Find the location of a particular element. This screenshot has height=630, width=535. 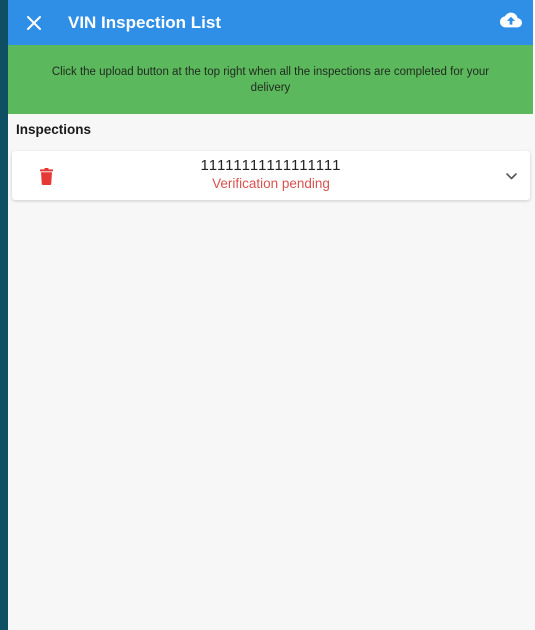

delete-button is located at coordinates (46, 176).